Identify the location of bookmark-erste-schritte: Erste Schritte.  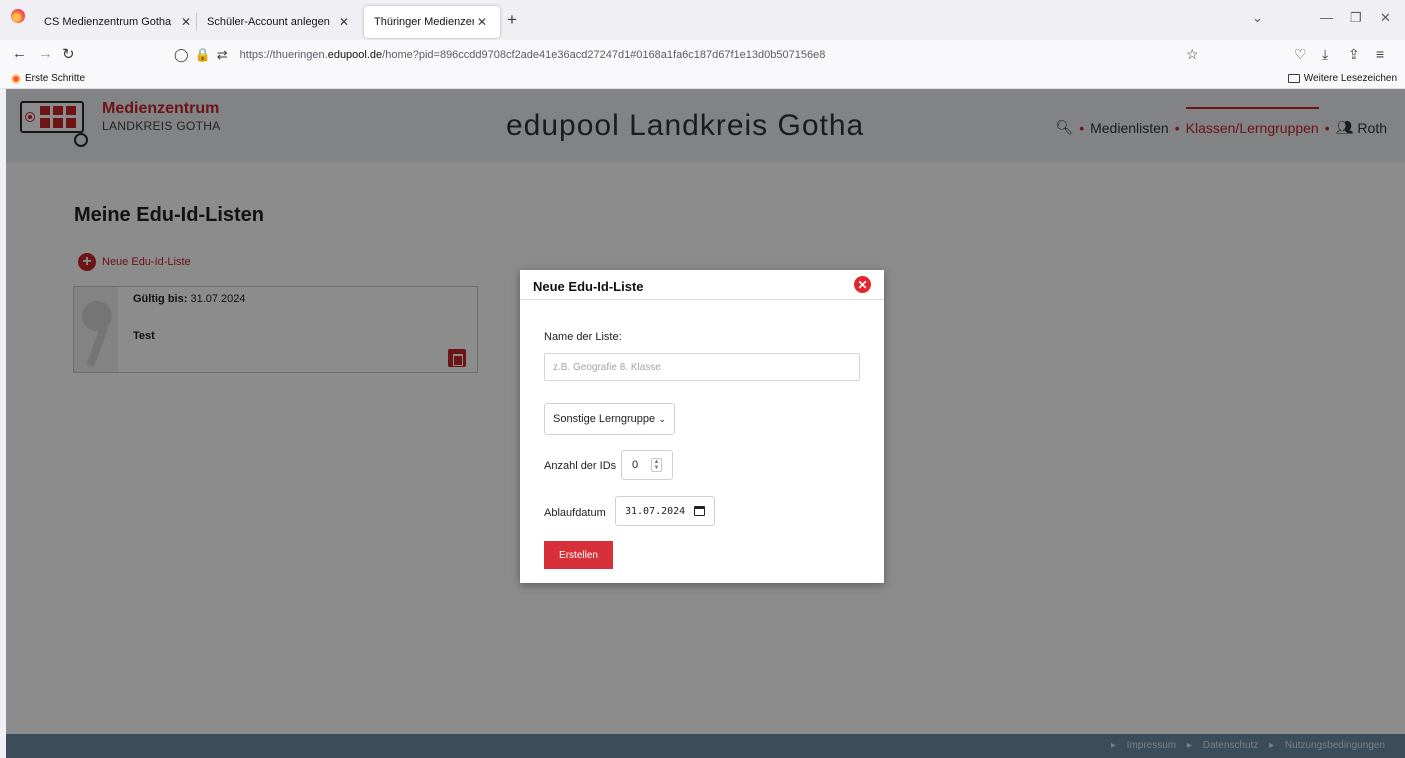
(48, 78).